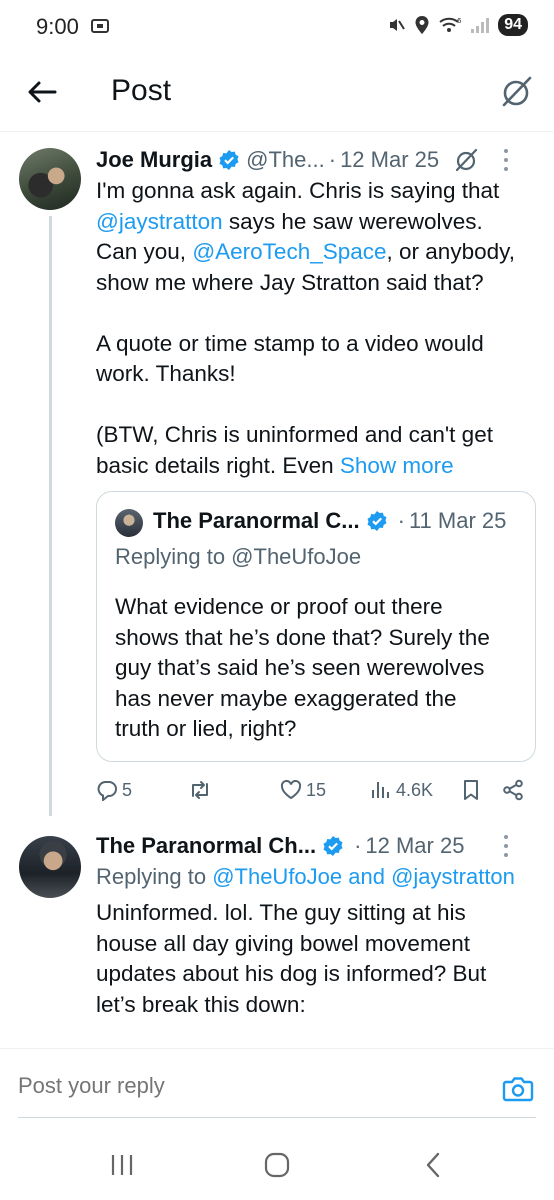  What do you see at coordinates (283, 943) in the screenshot?
I see `reply-line: house all day giving bowel movement` at bounding box center [283, 943].